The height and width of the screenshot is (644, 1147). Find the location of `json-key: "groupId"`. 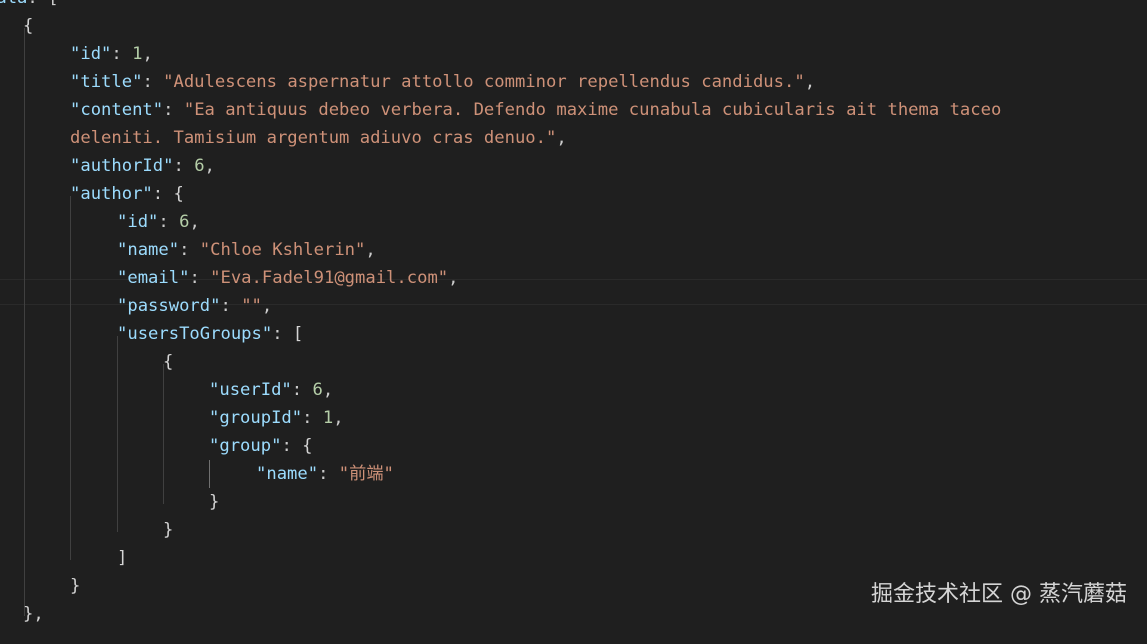

json-key: "groupId" is located at coordinates (256, 418).